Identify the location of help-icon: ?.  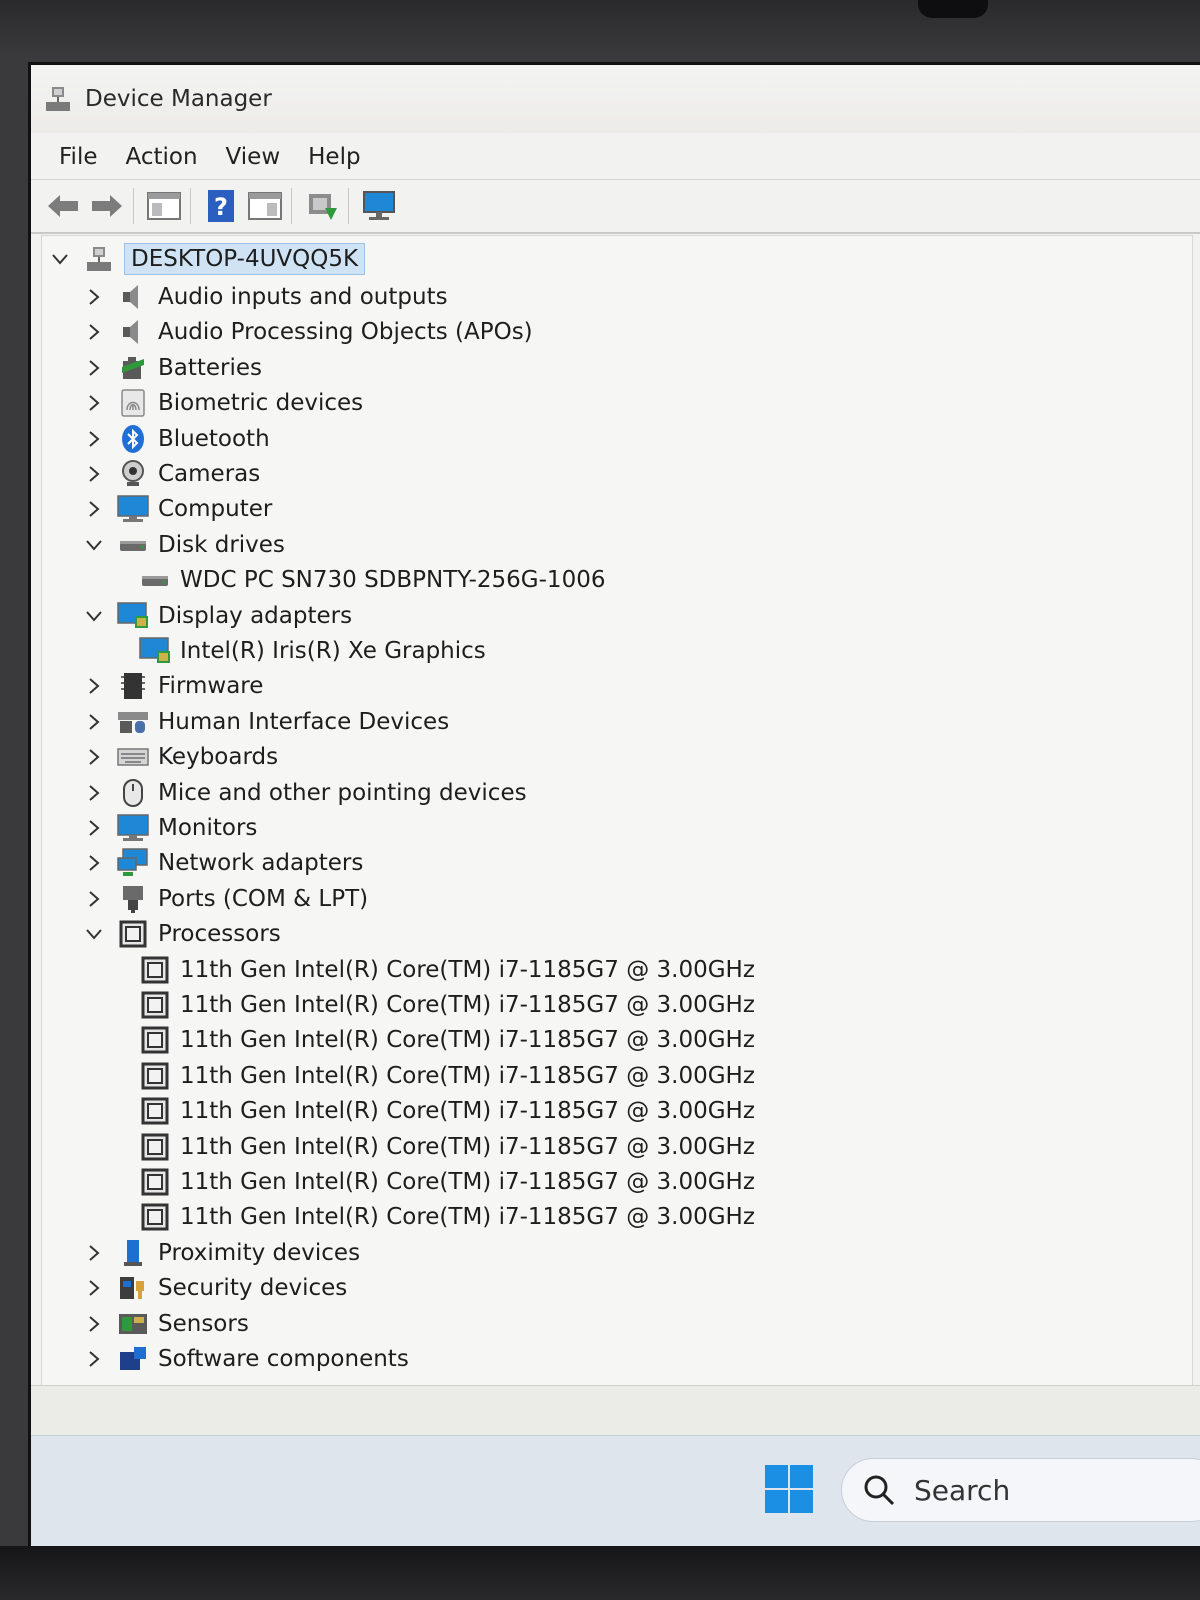
(221, 206).